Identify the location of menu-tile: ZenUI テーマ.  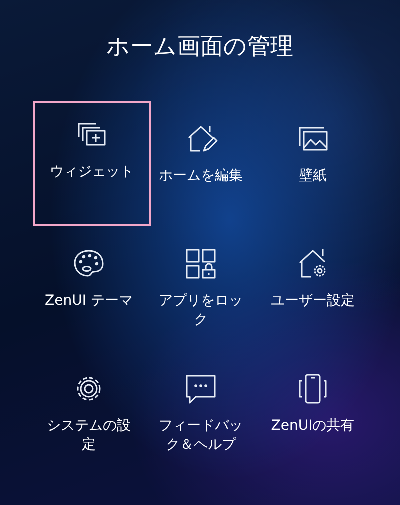
(89, 292).